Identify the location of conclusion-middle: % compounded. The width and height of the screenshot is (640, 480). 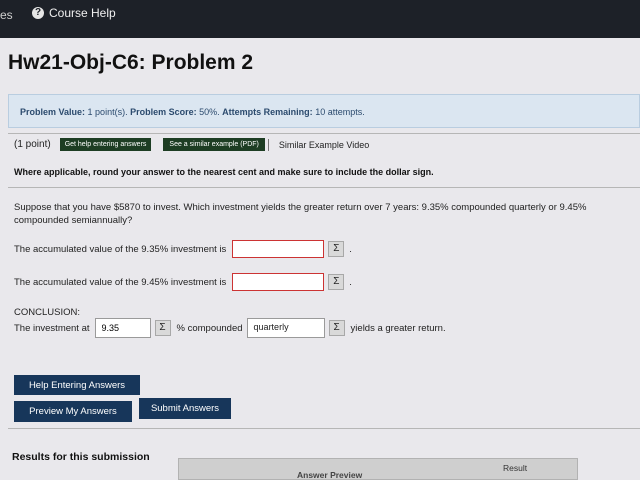
(209, 328).